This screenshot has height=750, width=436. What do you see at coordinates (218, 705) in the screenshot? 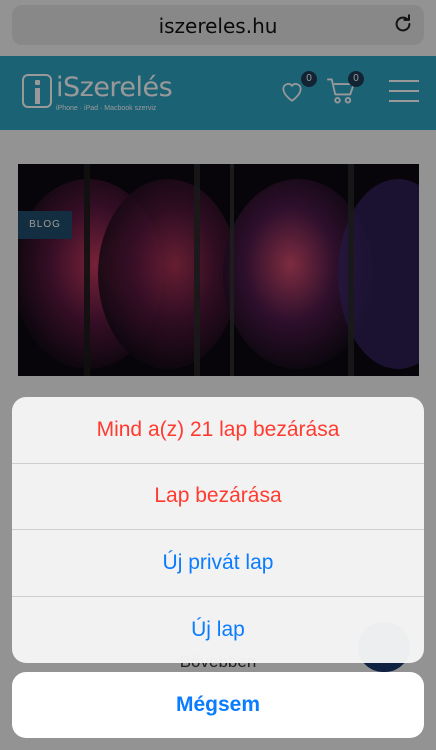
I see `cancel-button: Mégsem` at bounding box center [218, 705].